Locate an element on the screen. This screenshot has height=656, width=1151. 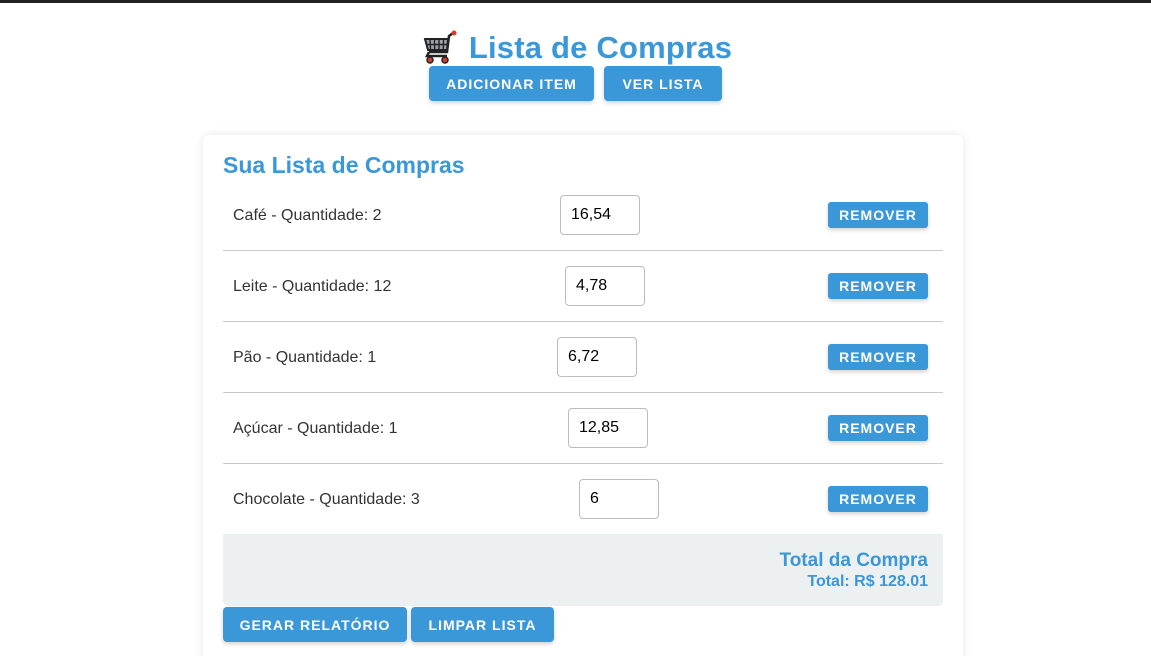
item-label: Pão - Quantidade: 1 is located at coordinates (305, 357).